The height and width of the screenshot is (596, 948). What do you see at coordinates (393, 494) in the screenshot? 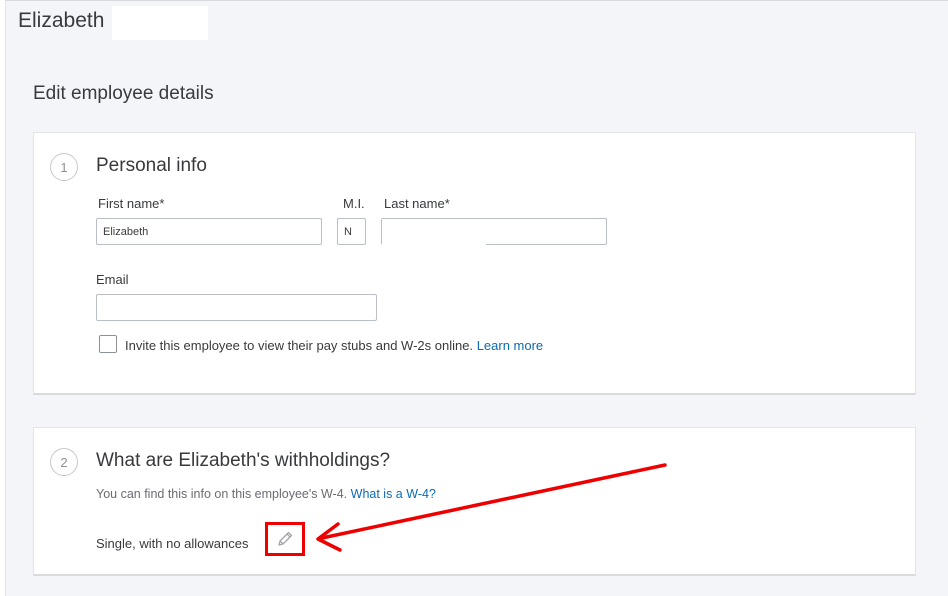
I see `what-is-w4-link: What is a W-4?` at bounding box center [393, 494].